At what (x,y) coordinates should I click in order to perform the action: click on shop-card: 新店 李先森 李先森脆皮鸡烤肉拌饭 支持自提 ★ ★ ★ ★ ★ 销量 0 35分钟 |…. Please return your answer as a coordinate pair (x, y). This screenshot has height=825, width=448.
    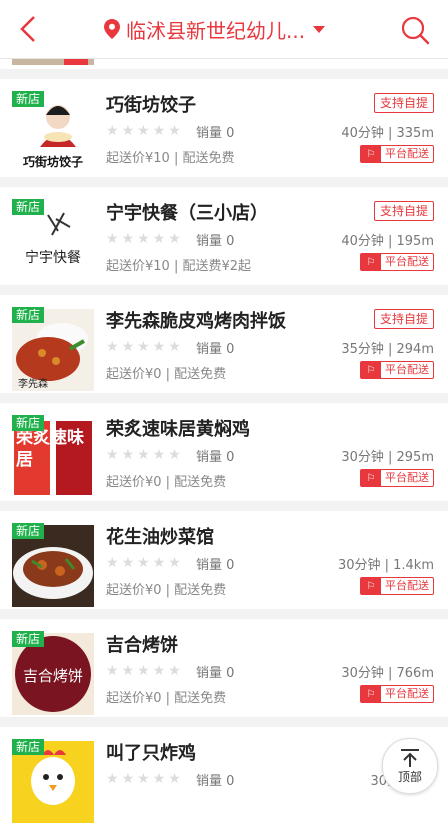
    Looking at the image, I should click on (224, 344).